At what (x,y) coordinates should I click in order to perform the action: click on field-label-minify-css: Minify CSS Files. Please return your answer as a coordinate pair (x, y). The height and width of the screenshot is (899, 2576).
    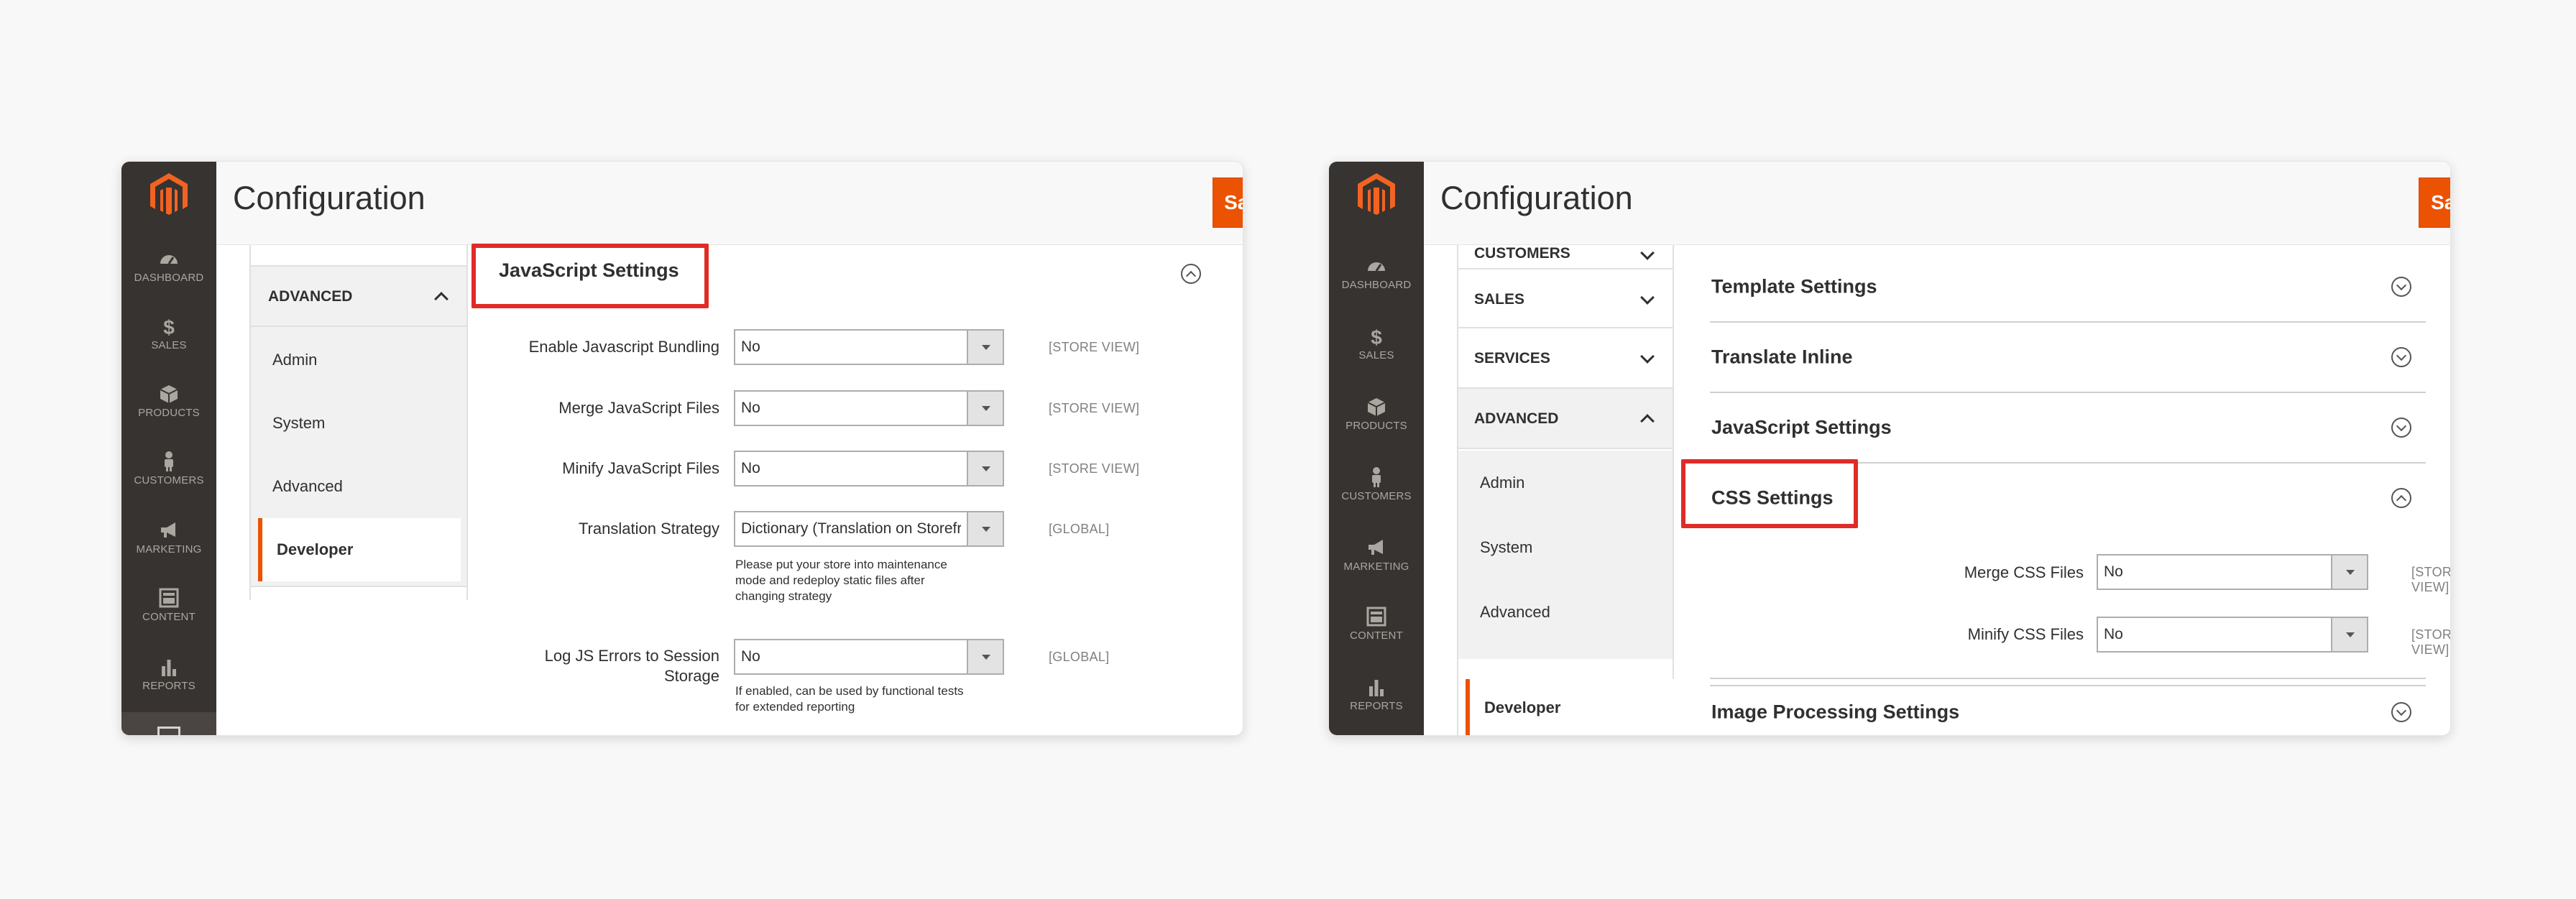
    Looking at the image, I should click on (2025, 634).